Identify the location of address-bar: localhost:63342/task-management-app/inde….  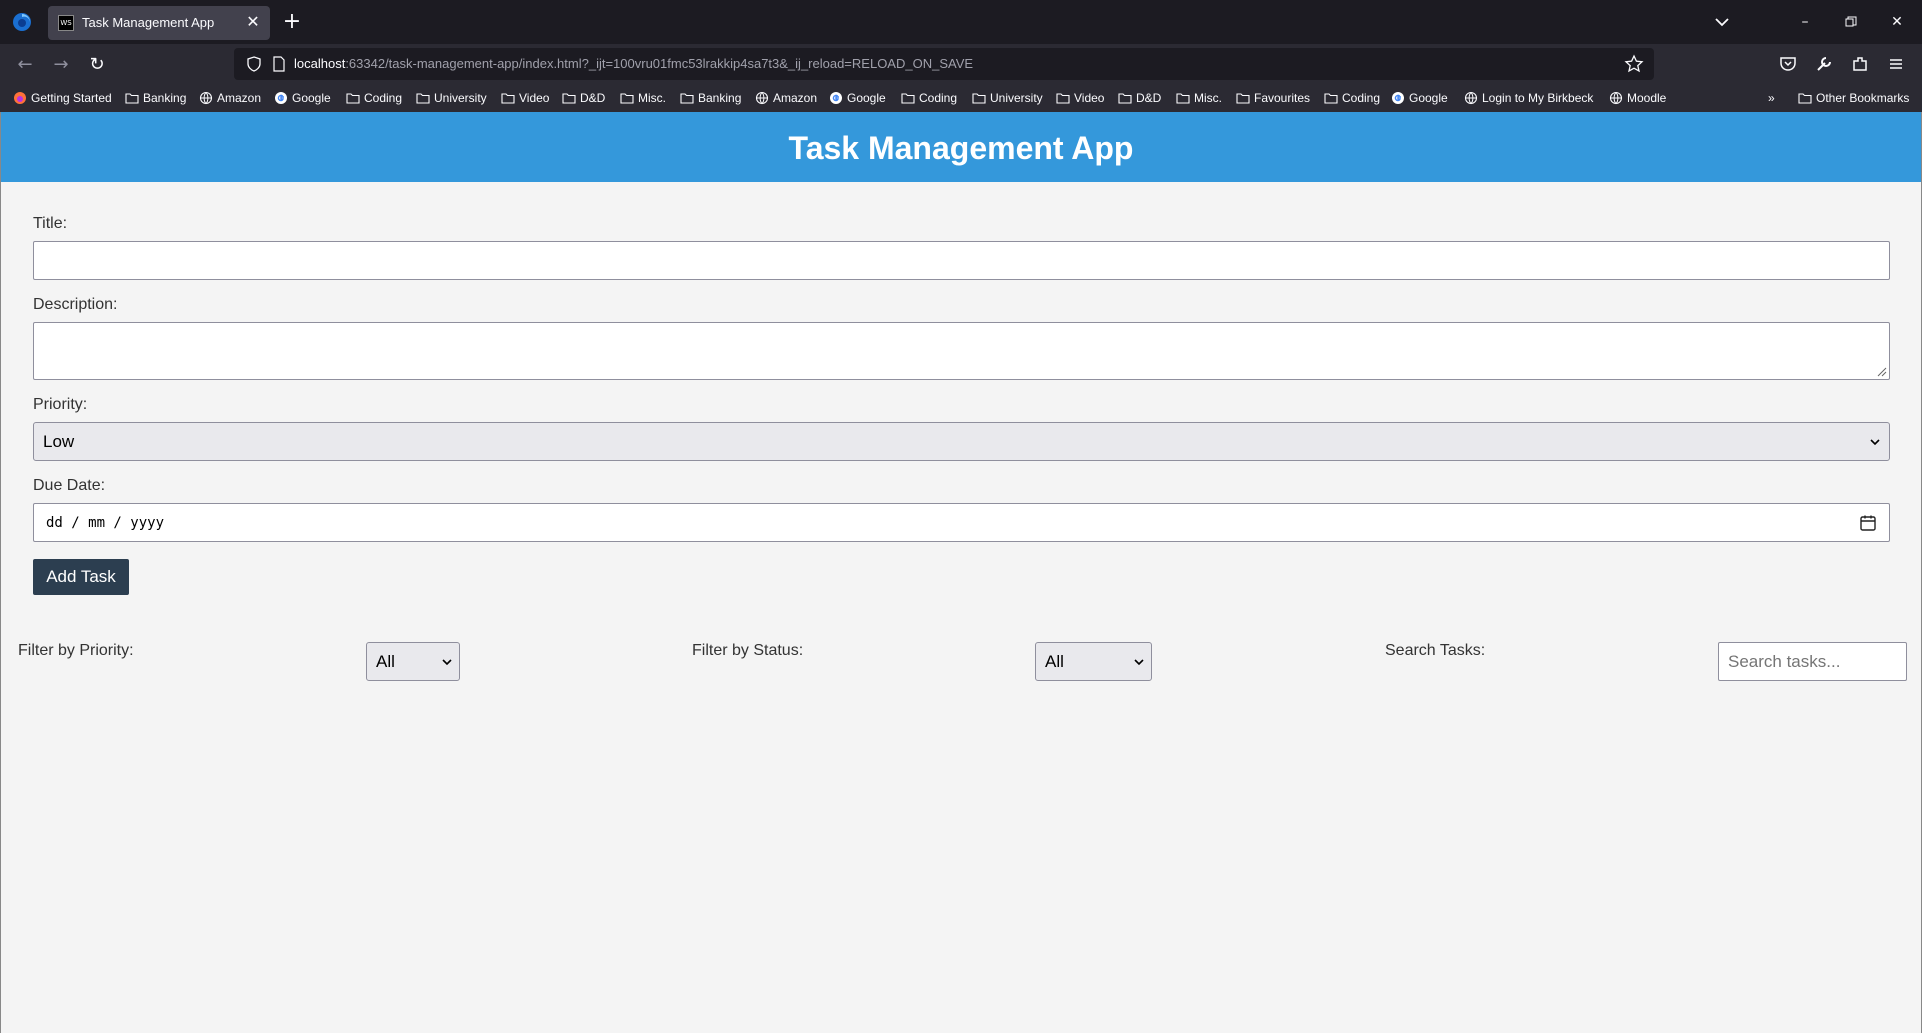
(944, 64).